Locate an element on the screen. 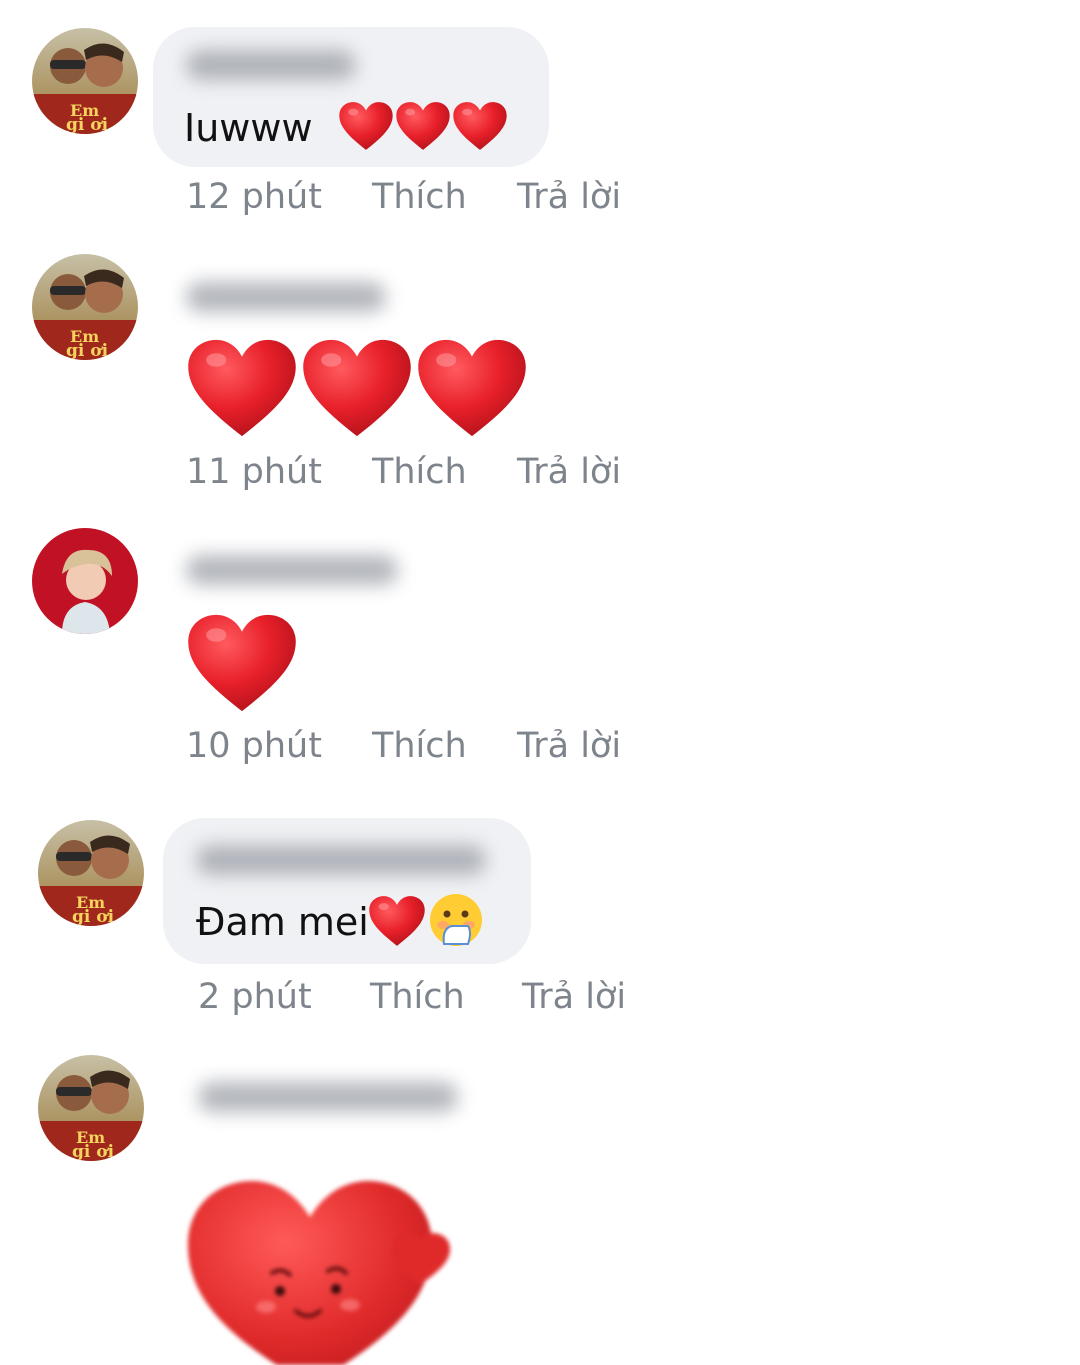 This screenshot has width=1080, height=1365. comment-text: Iuwww is located at coordinates (248, 128).